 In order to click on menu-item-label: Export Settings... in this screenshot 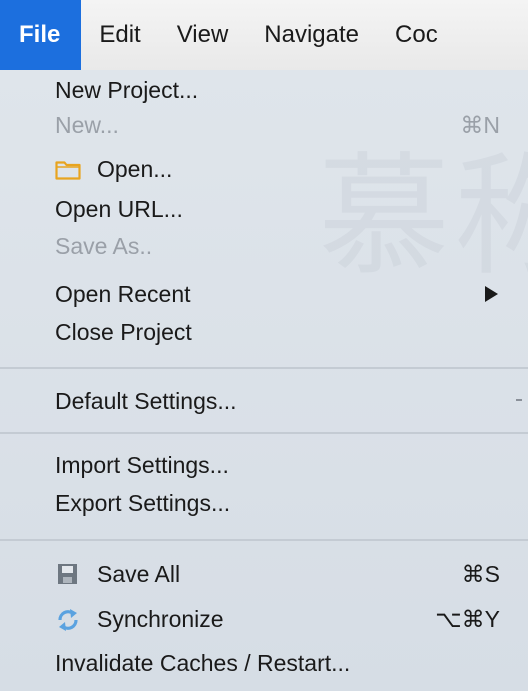, I will do `click(143, 502)`.